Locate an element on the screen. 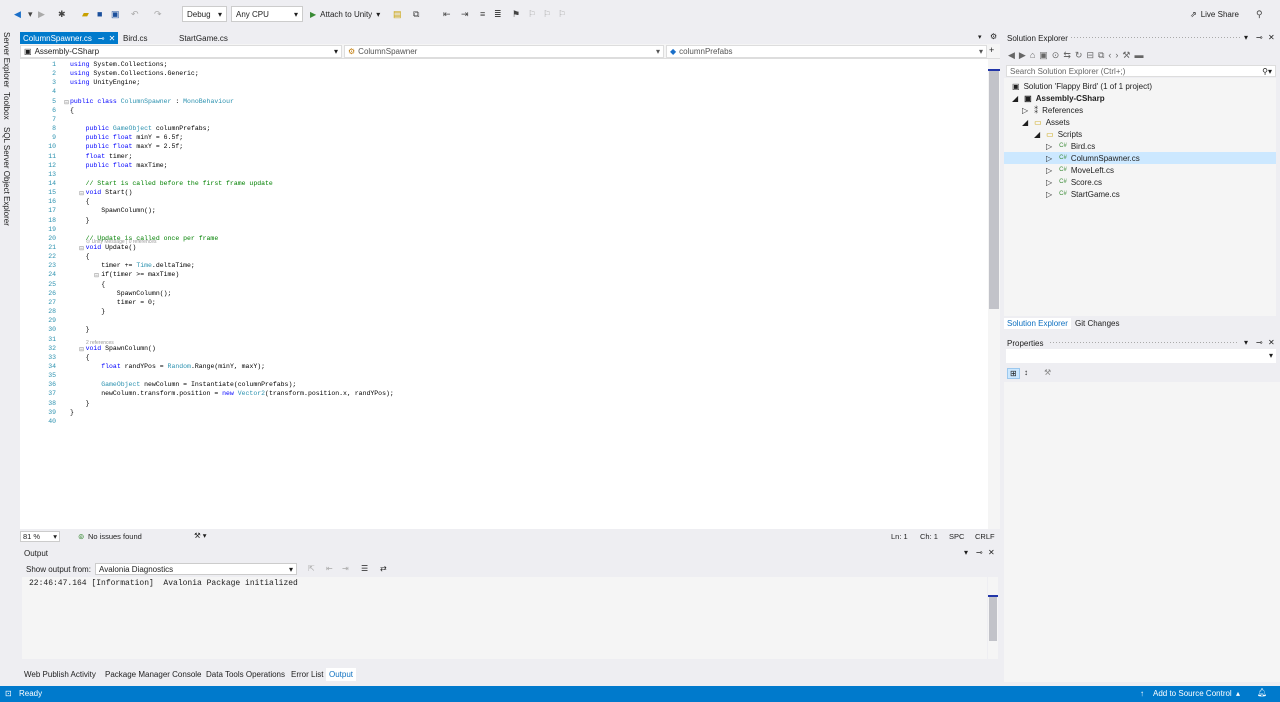 This screenshot has width=1280, height=702. code-line: public GameObject columnPrefabs; is located at coordinates (140, 128).